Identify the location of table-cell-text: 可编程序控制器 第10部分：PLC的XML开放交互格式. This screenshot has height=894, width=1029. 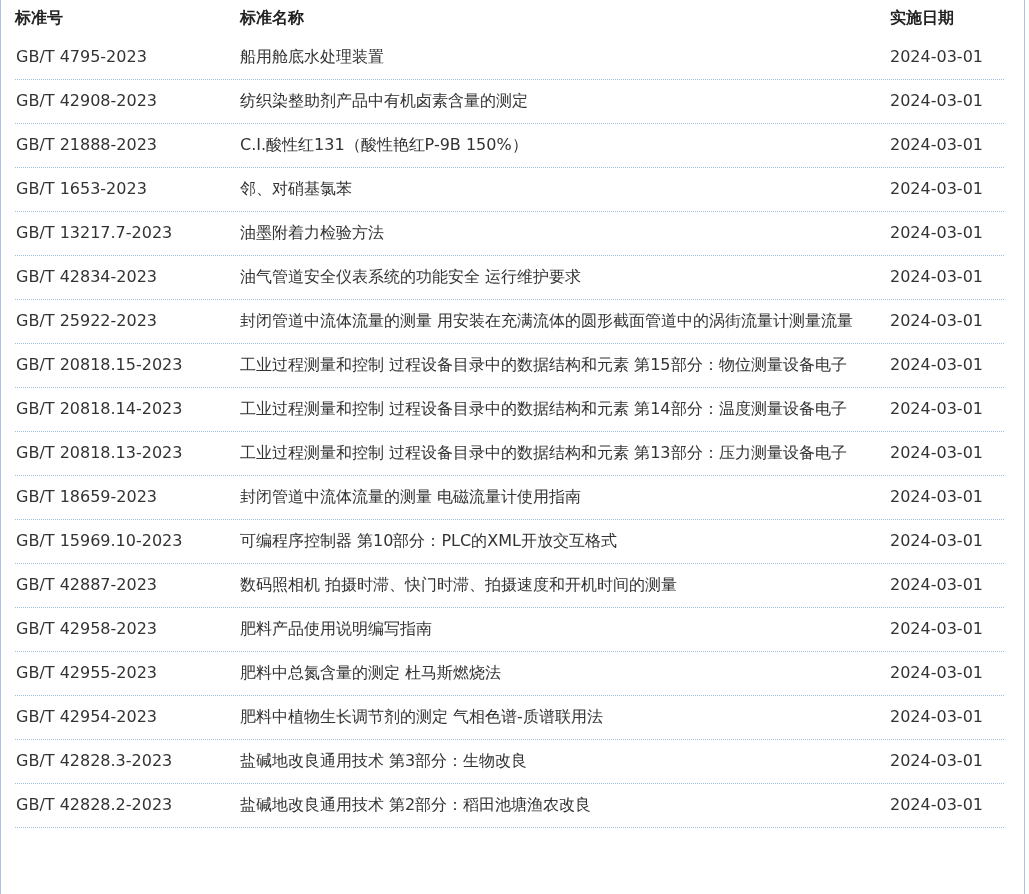
(429, 541).